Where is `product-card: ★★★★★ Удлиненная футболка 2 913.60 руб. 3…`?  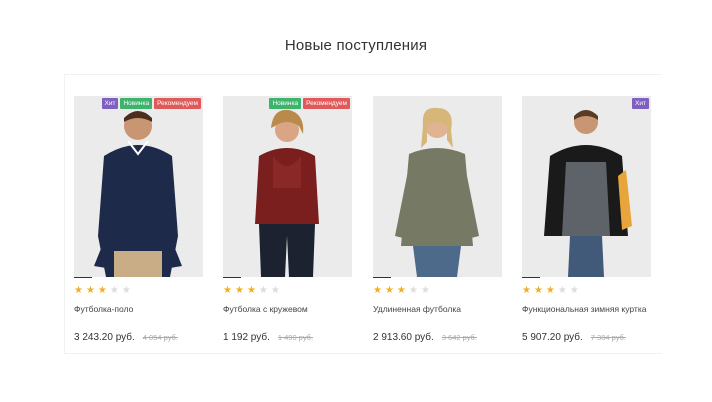
product-card: ★★★★★ Удлиненная футболка 2 913.60 руб. 3… is located at coordinates (438, 219).